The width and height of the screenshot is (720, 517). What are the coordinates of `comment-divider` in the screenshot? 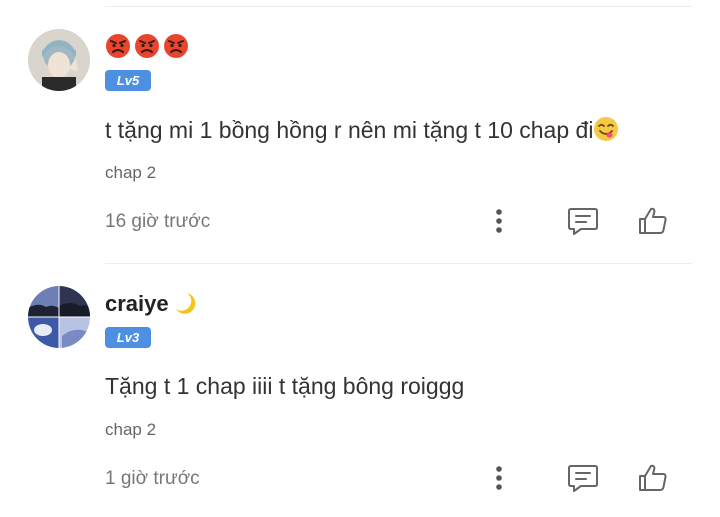 It's located at (398, 263).